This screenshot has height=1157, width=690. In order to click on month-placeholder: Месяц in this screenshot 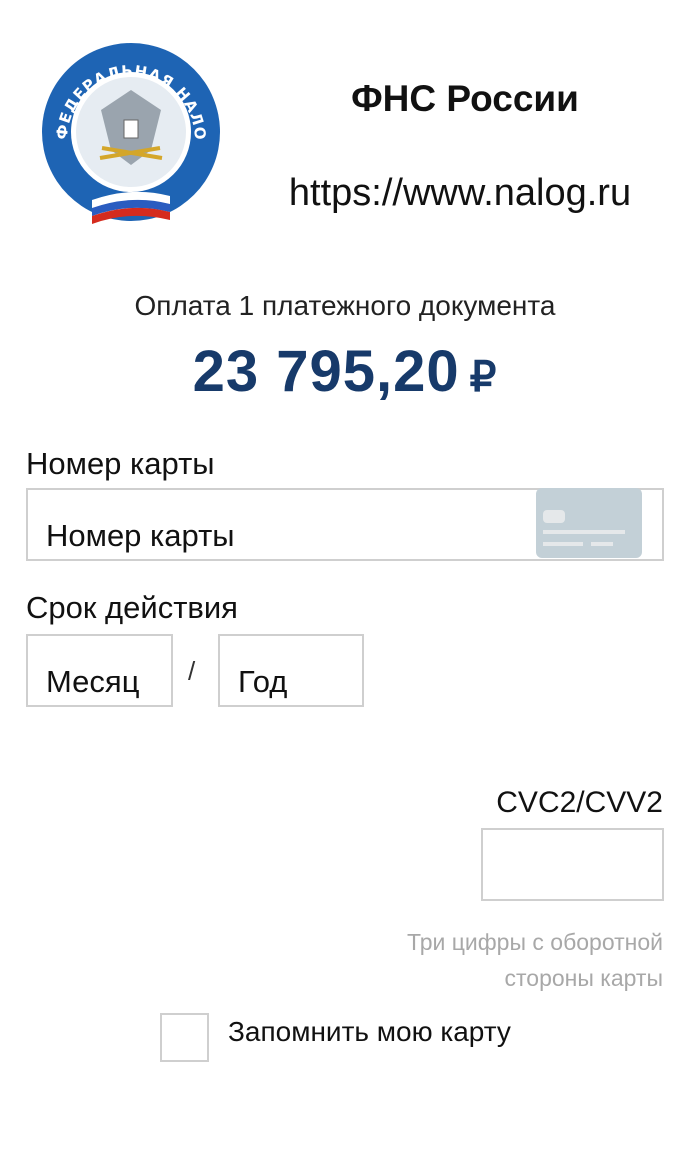, I will do `click(93, 681)`.